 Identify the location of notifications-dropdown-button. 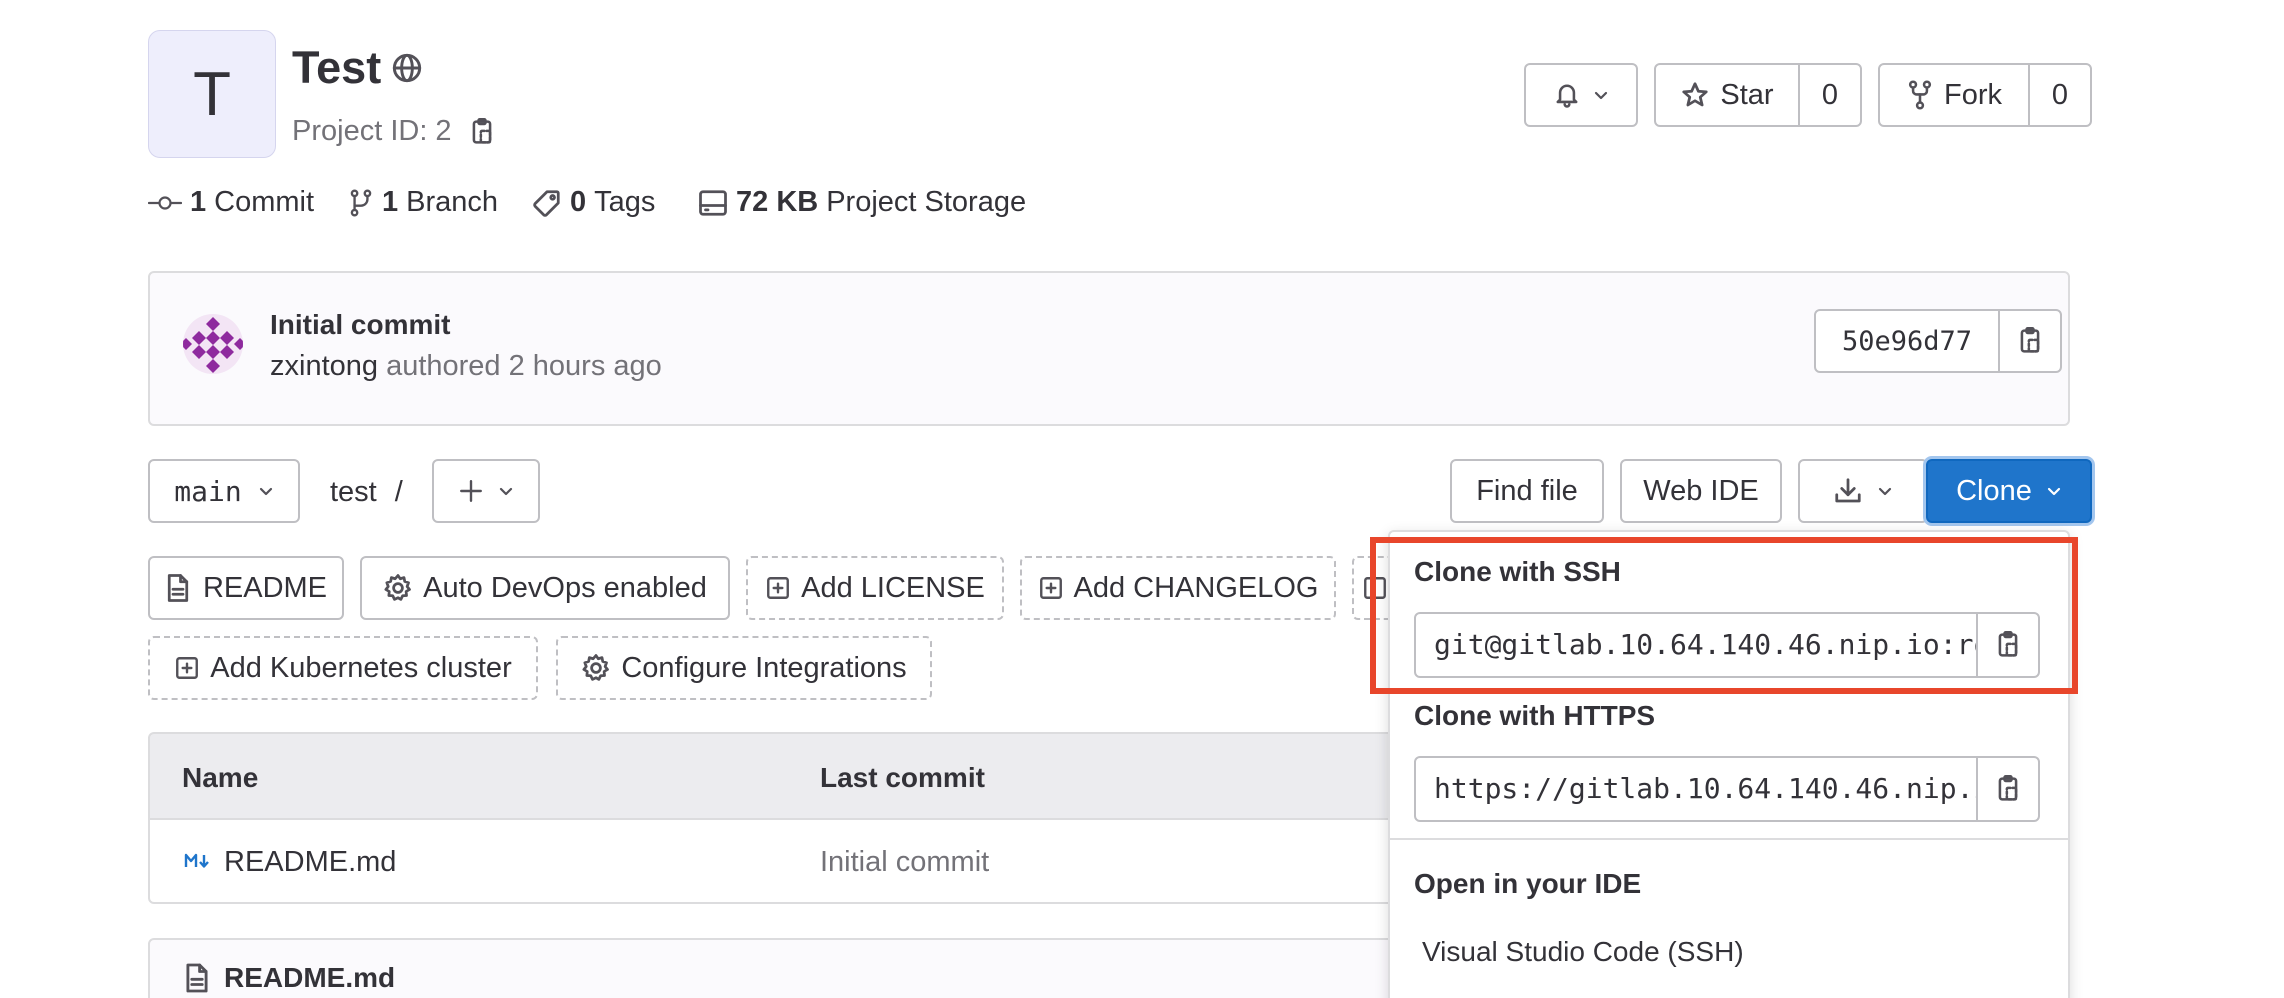
(1581, 95).